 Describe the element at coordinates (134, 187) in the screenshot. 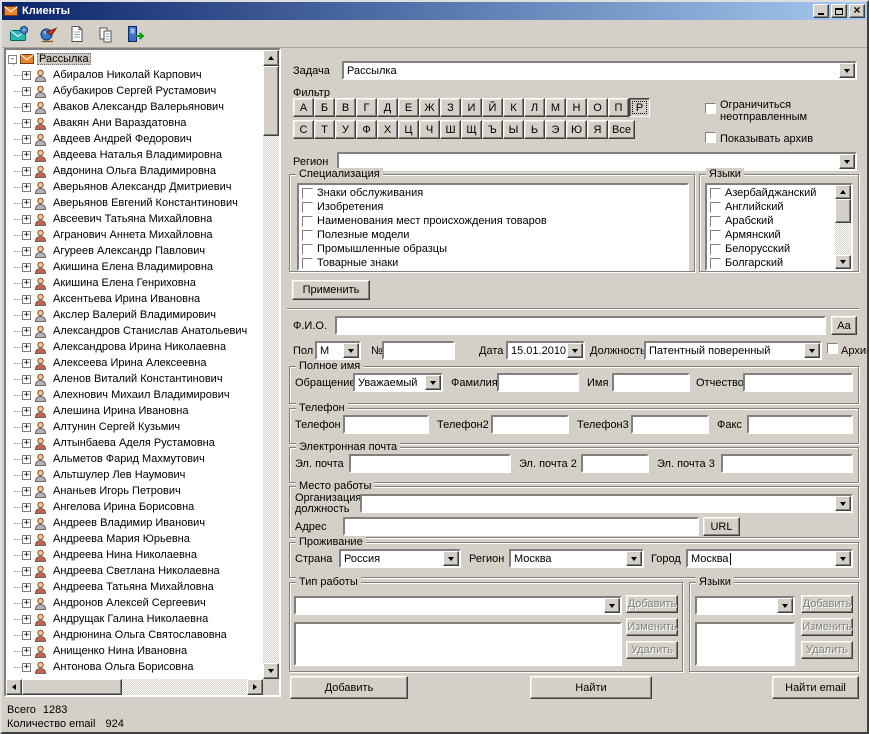

I see `tree-item: Аверьянов Александр Дмитриевич` at that location.